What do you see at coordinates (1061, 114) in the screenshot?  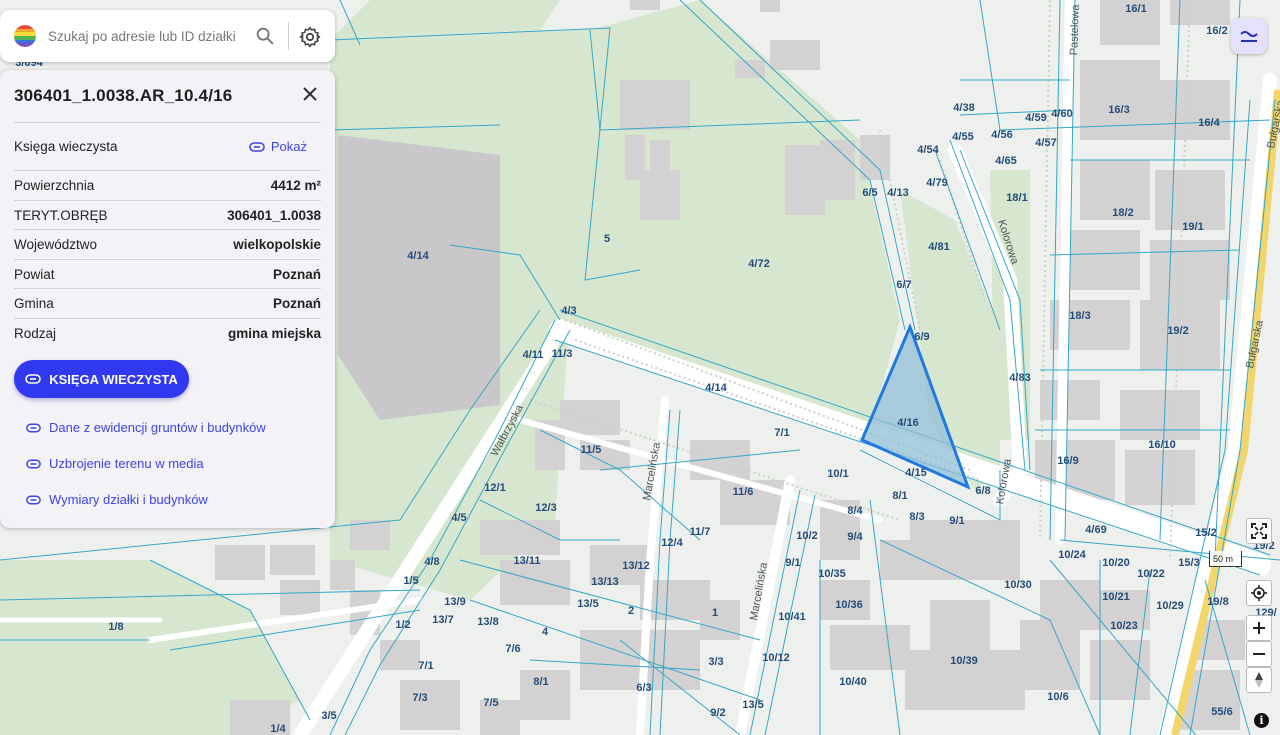 I see `parcel-label: 4/60` at bounding box center [1061, 114].